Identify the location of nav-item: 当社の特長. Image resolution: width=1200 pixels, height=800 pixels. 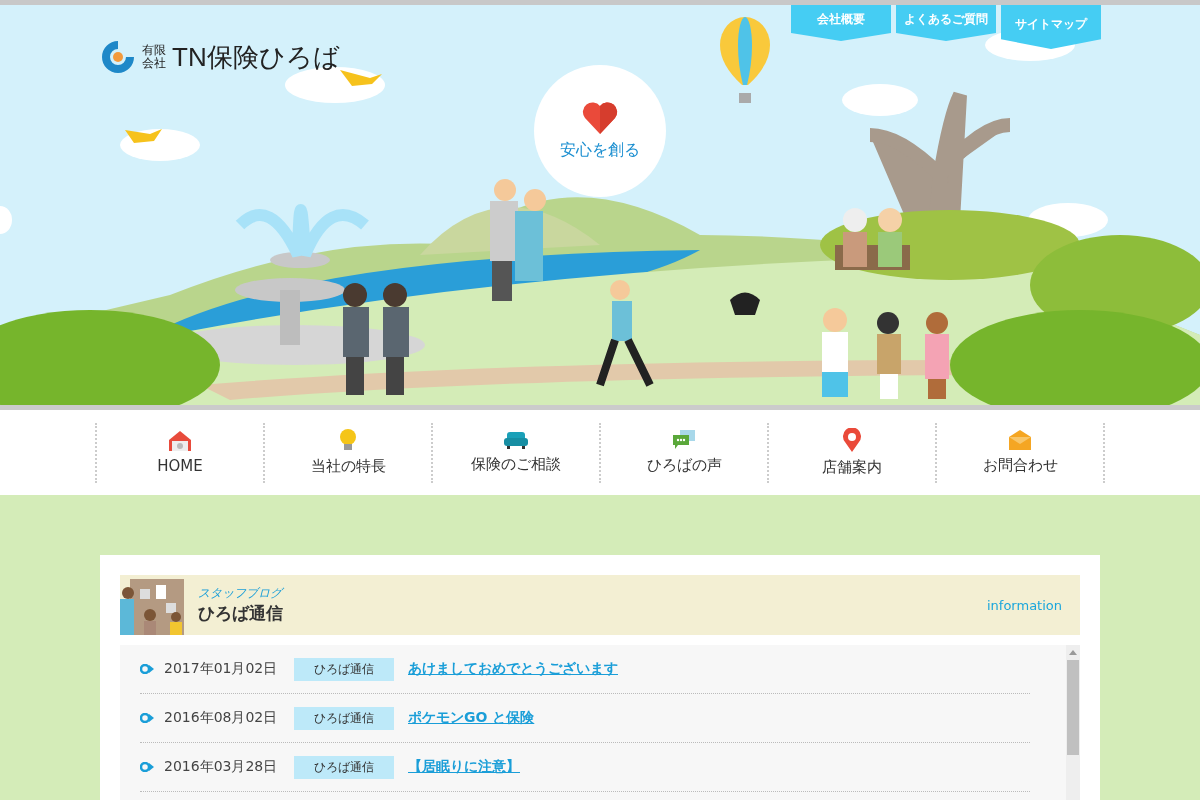
(347, 452).